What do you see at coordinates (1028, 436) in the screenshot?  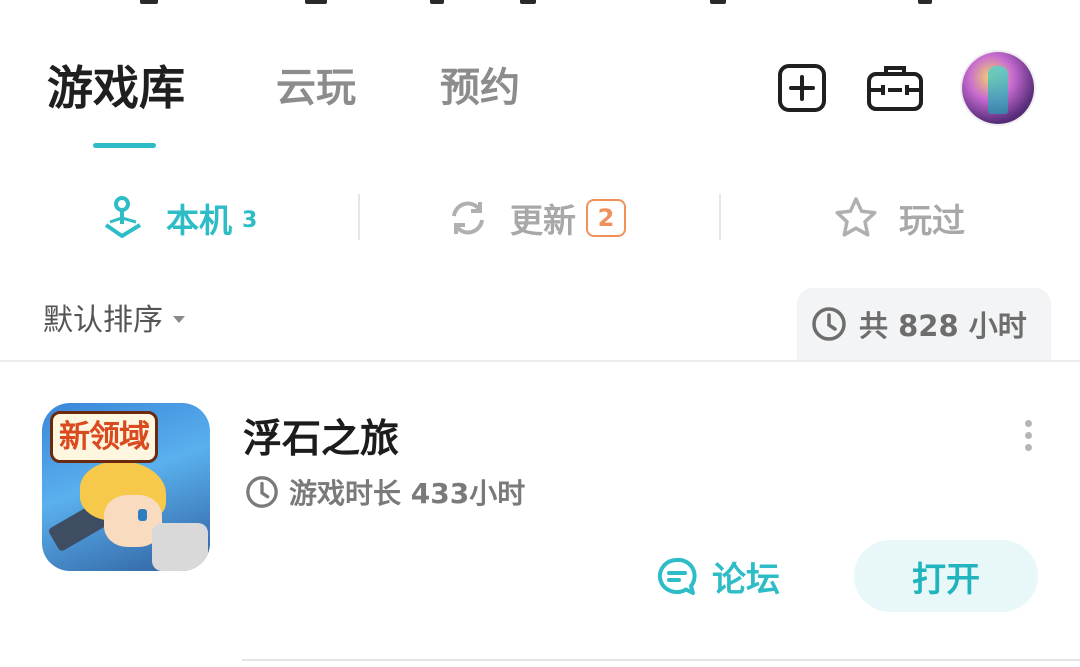 I see `more-icon` at bounding box center [1028, 436].